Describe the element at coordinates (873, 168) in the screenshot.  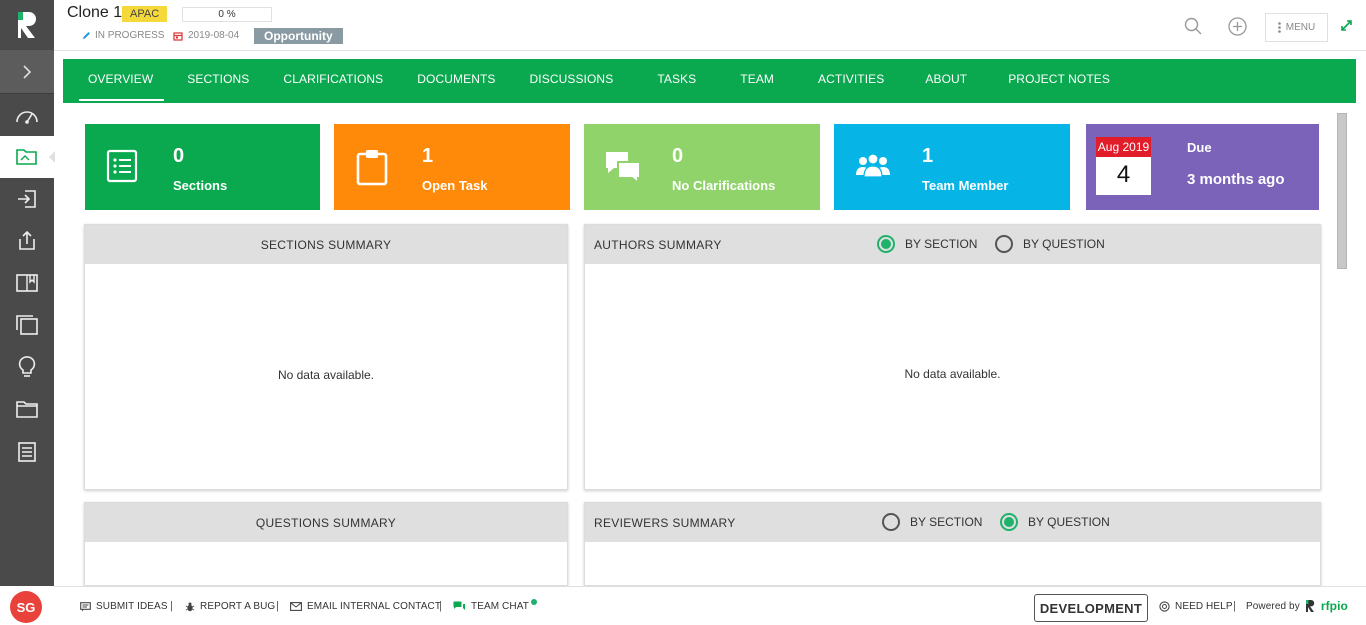
I see `people-icon` at that location.